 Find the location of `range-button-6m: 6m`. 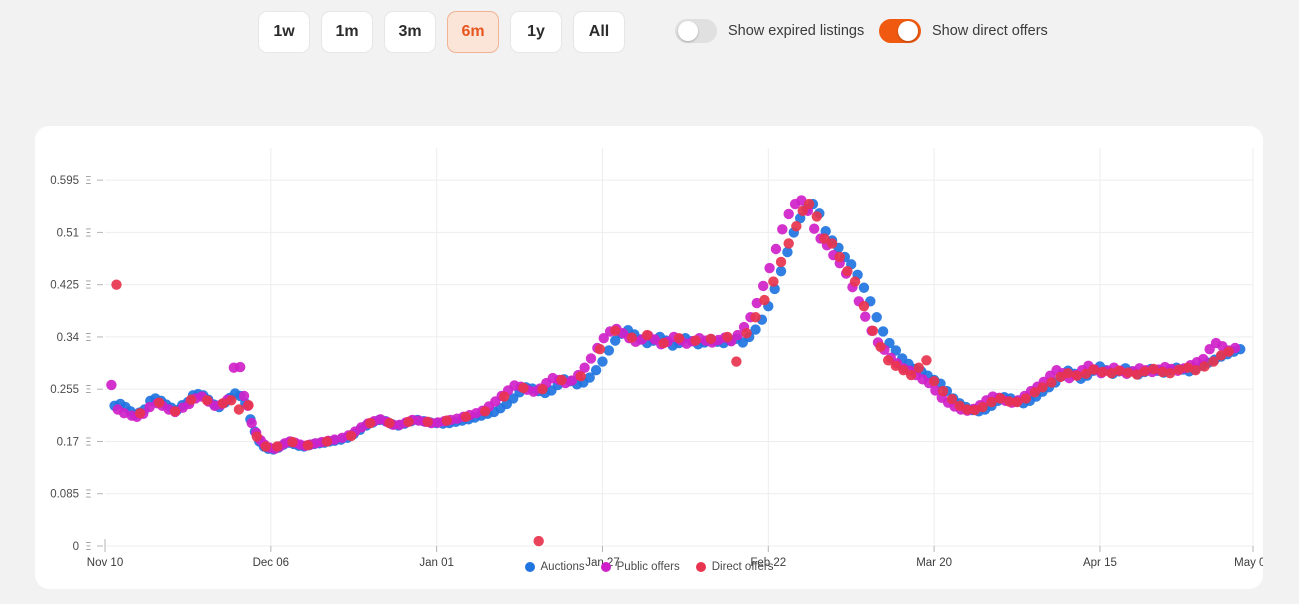

range-button-6m: 6m is located at coordinates (473, 32).